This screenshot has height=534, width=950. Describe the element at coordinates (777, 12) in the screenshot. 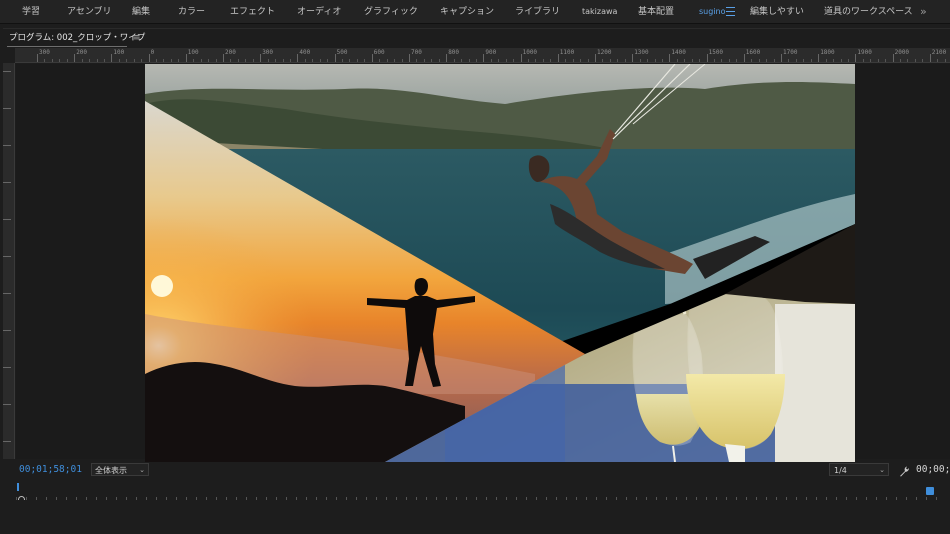

I see `workspace-tab-easy-edit: 編集しやすい` at that location.